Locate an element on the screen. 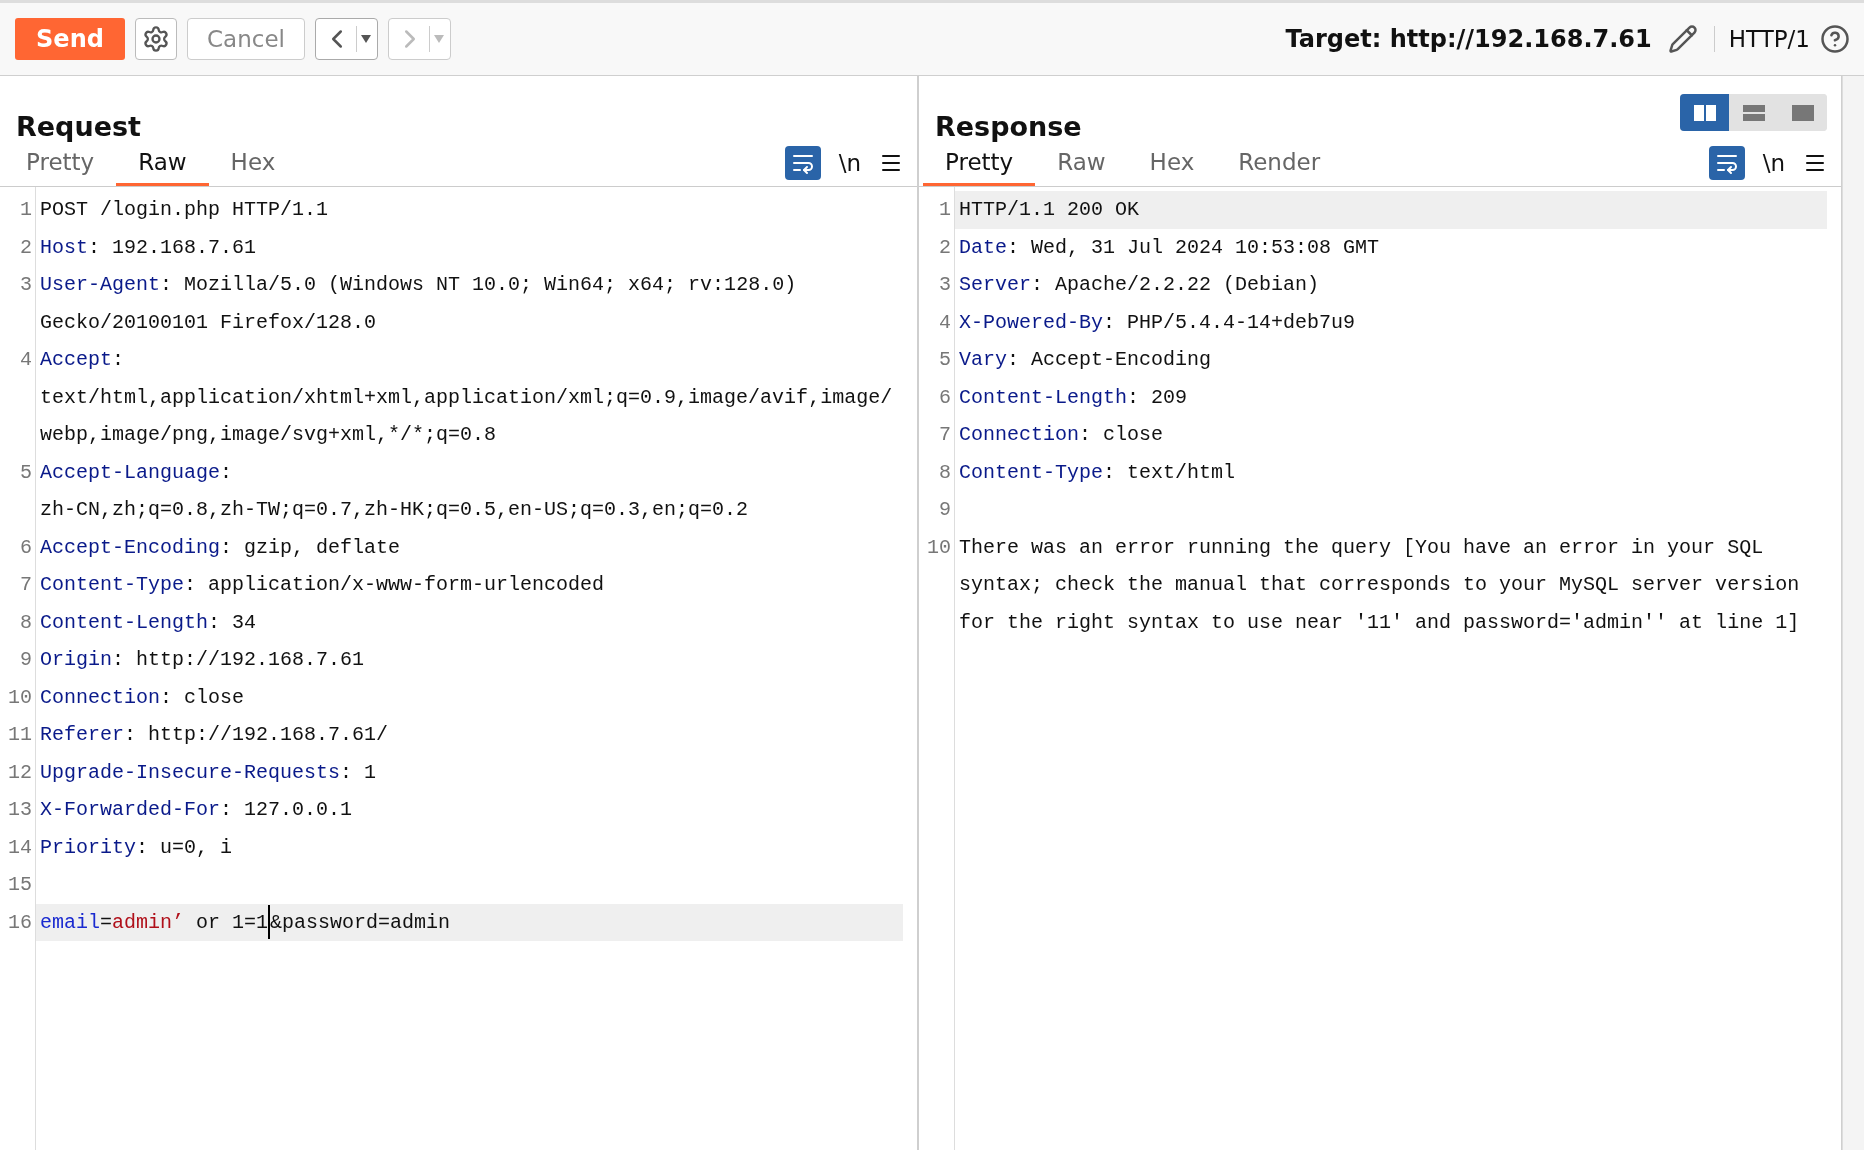  code-line: Server: Apache/2.2.22 (Debian) is located at coordinates (1140, 285).